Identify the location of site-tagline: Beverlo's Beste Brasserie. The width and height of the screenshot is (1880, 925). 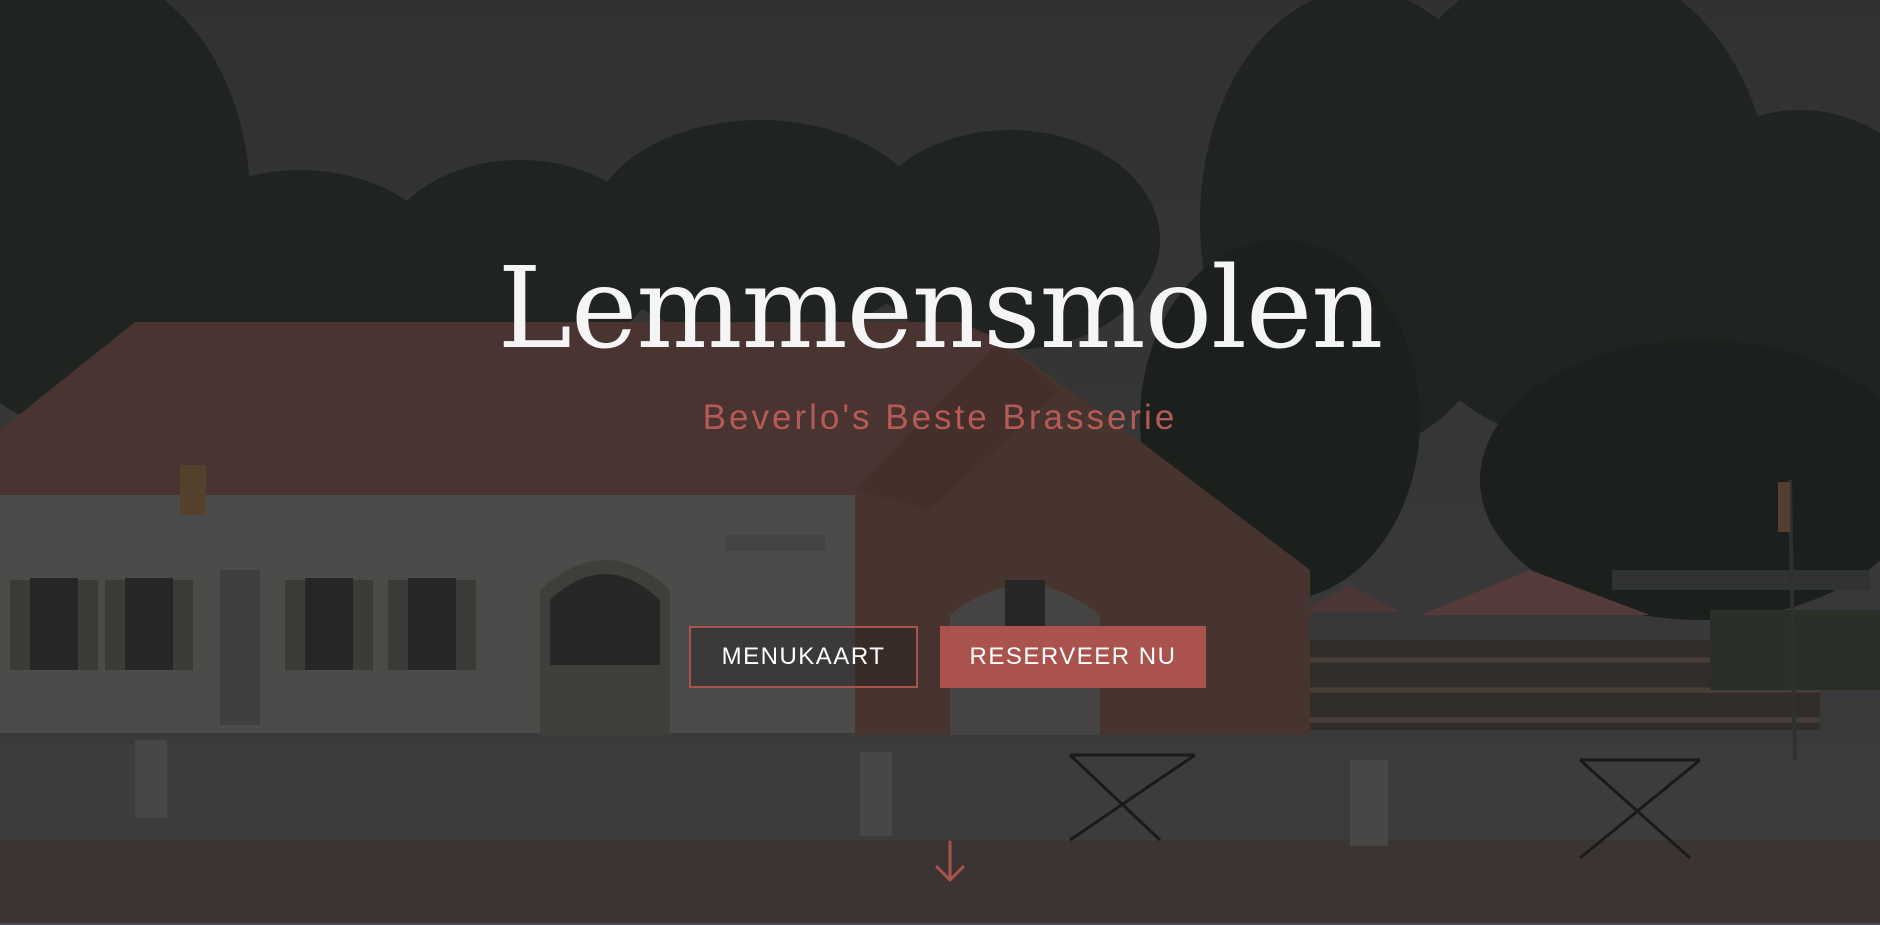
(940, 417).